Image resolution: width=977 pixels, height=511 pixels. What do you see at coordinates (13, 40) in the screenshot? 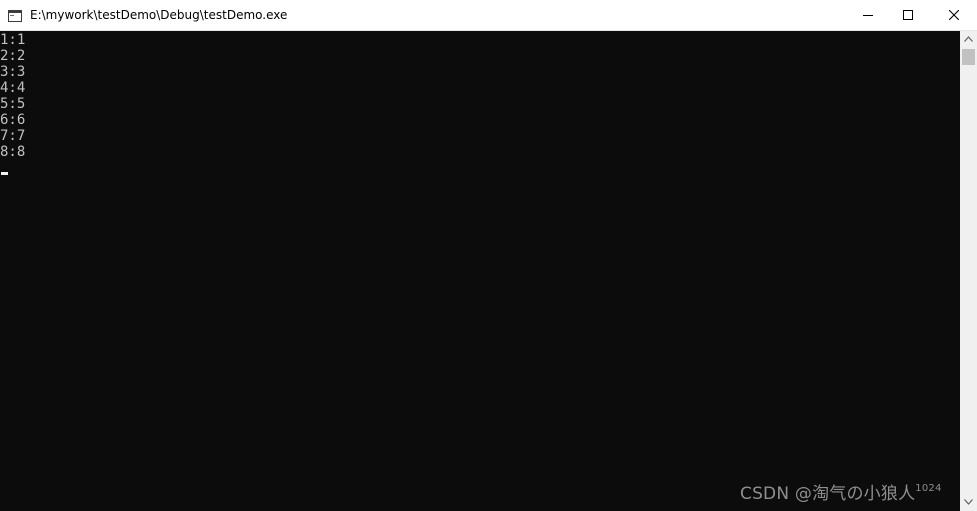
I see `console-line: 1:1` at bounding box center [13, 40].